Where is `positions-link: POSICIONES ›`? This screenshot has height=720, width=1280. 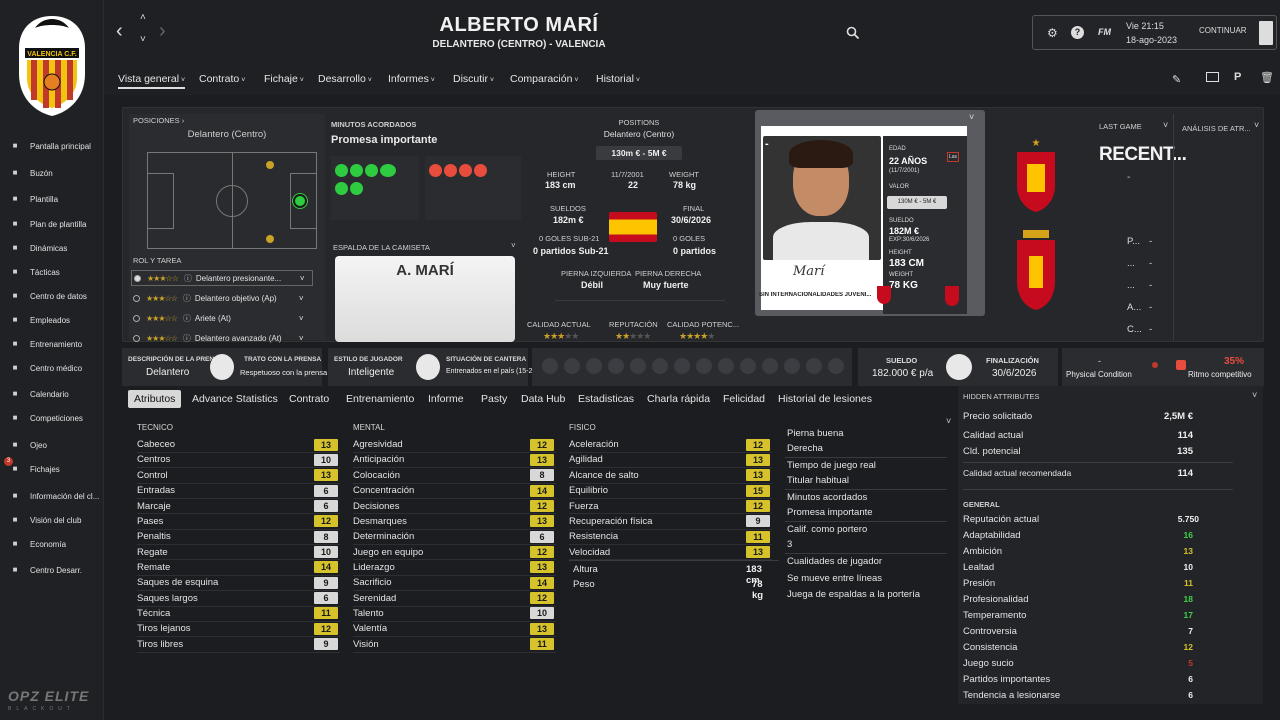 positions-link: POSICIONES › is located at coordinates (158, 120).